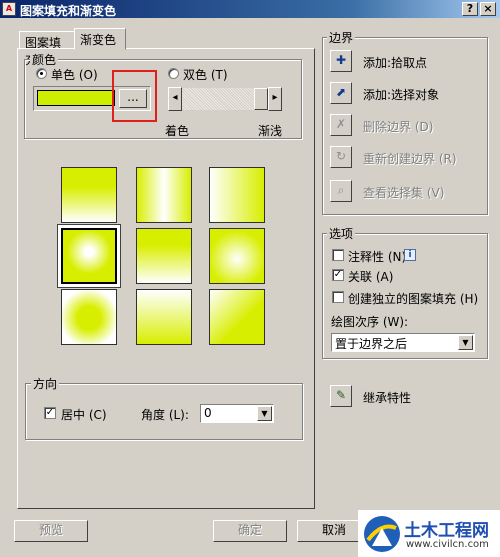 The image size is (500, 557). Describe the element at coordinates (371, 277) in the screenshot. I see `associative-label: 关联 (A)` at that location.